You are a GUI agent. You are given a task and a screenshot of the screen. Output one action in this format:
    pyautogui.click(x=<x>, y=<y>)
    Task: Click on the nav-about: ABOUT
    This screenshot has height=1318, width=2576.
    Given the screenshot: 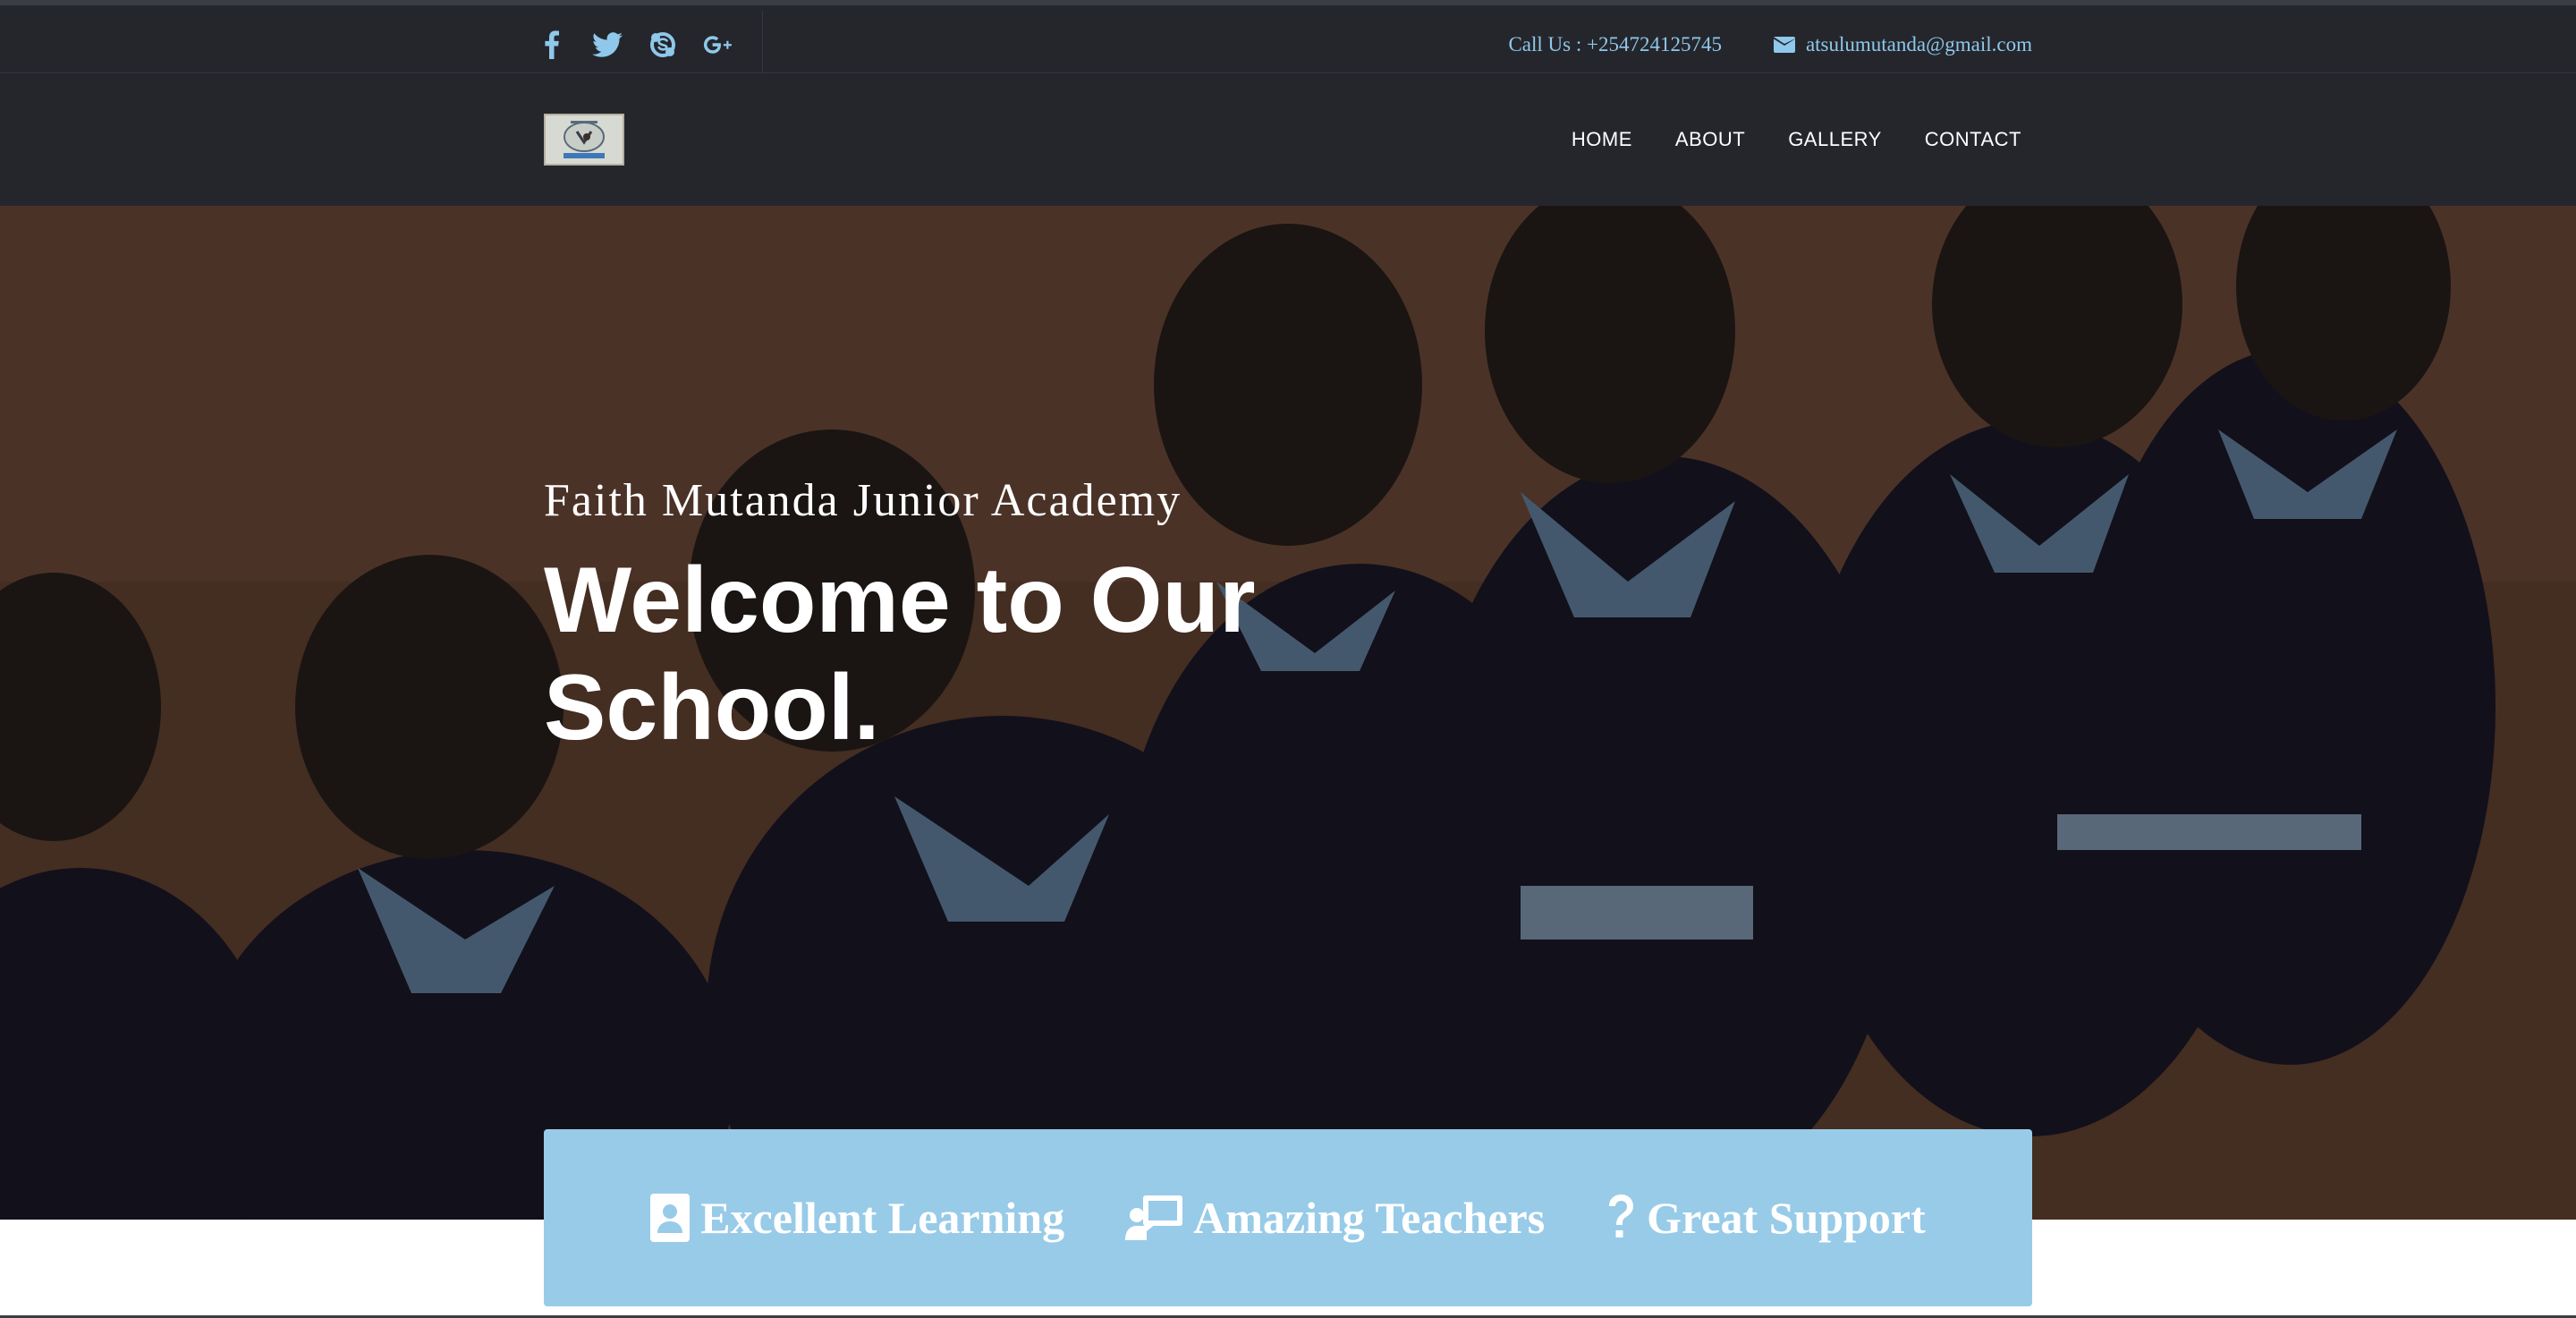 What is the action you would take?
    pyautogui.click(x=1710, y=139)
    